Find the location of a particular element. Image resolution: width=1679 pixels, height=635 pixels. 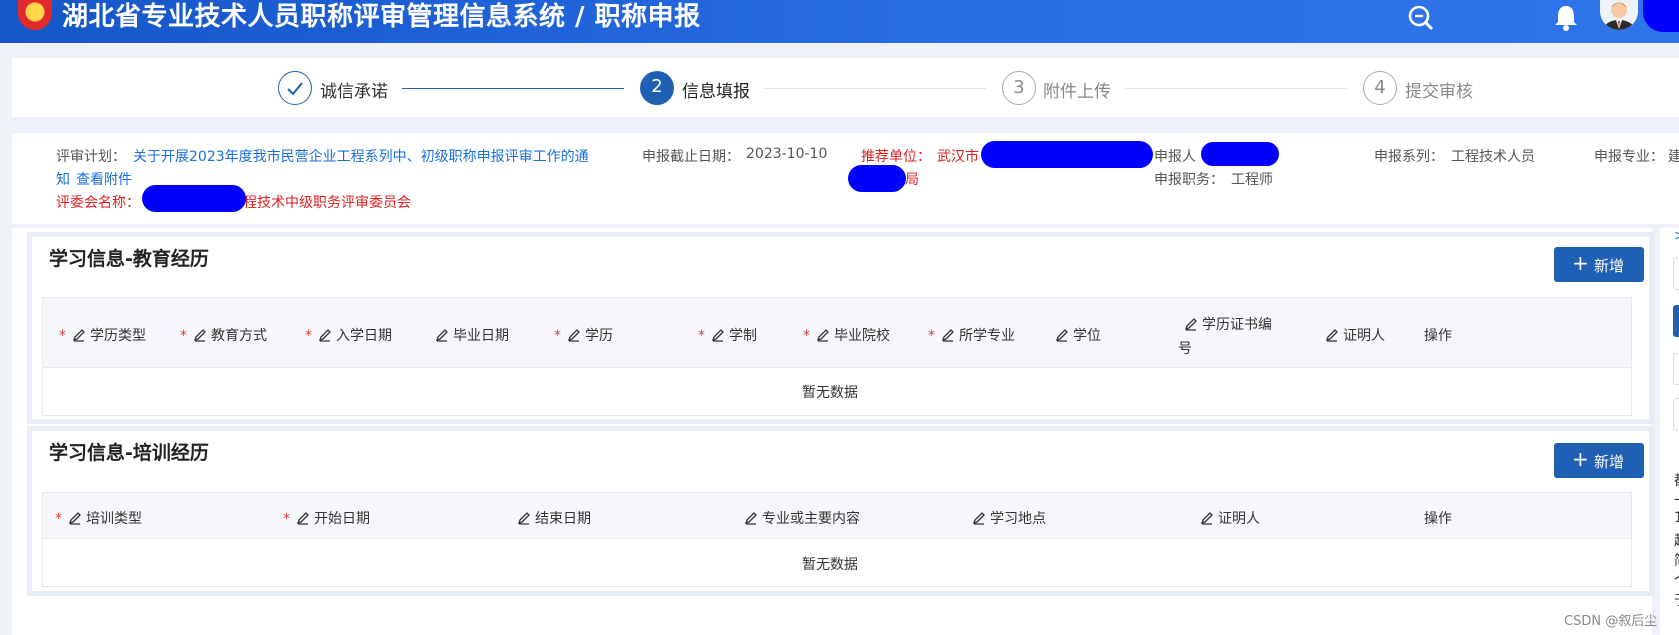

redacted-committee is located at coordinates (194, 198).